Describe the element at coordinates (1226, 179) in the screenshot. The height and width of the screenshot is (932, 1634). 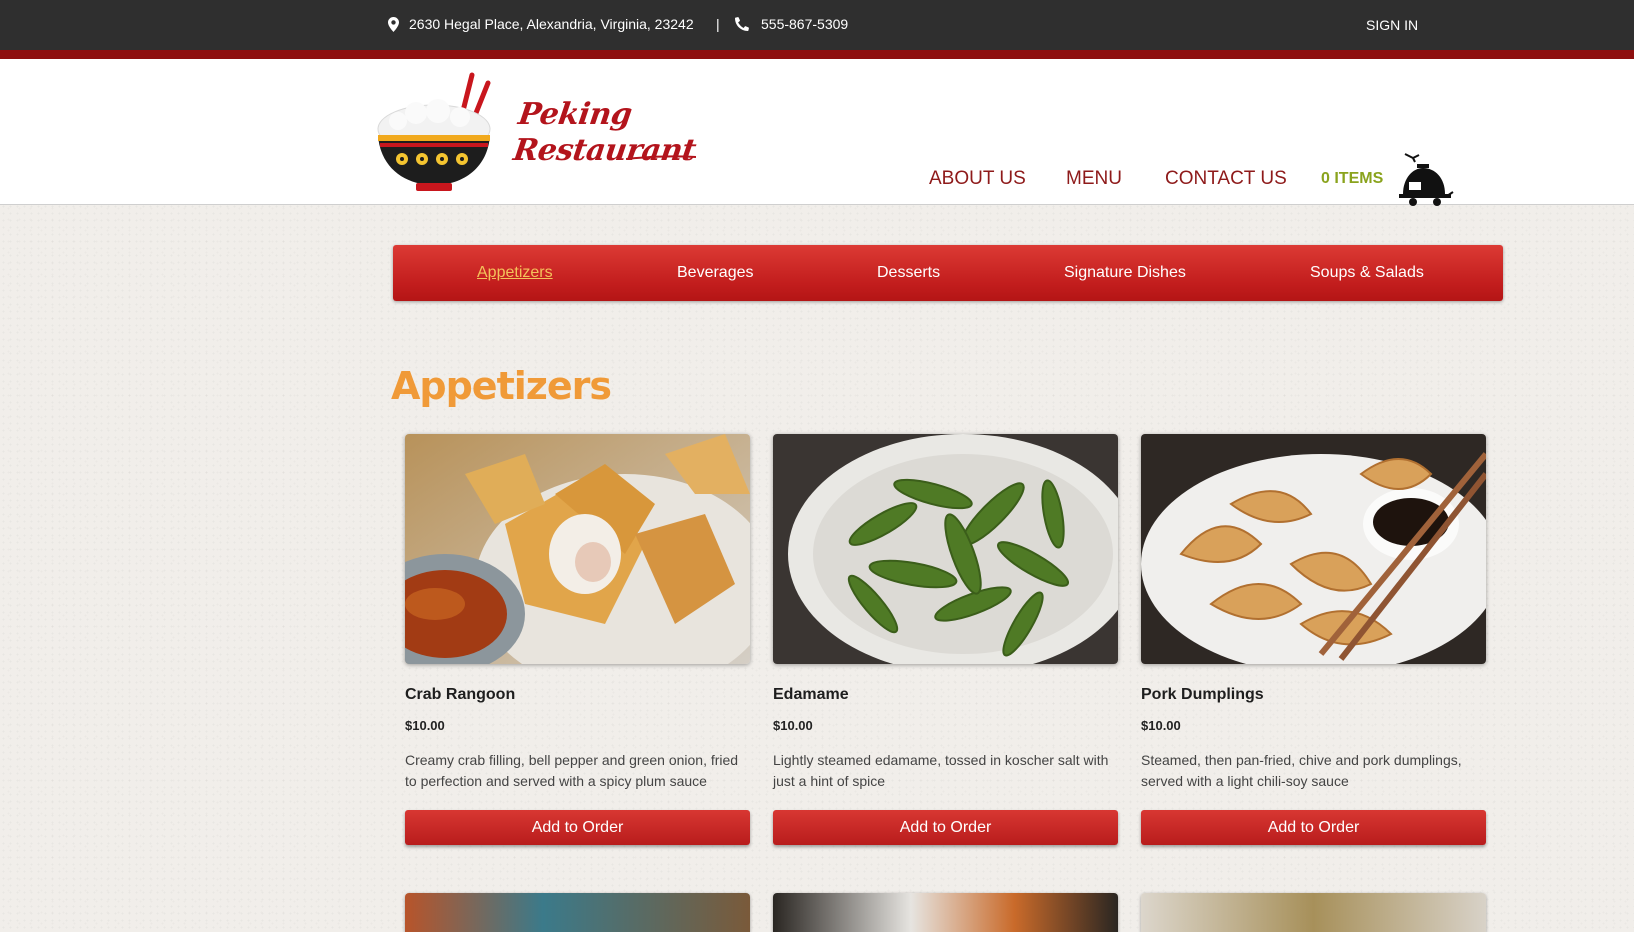
I see `nav-contact-us: CONTACT US` at that location.